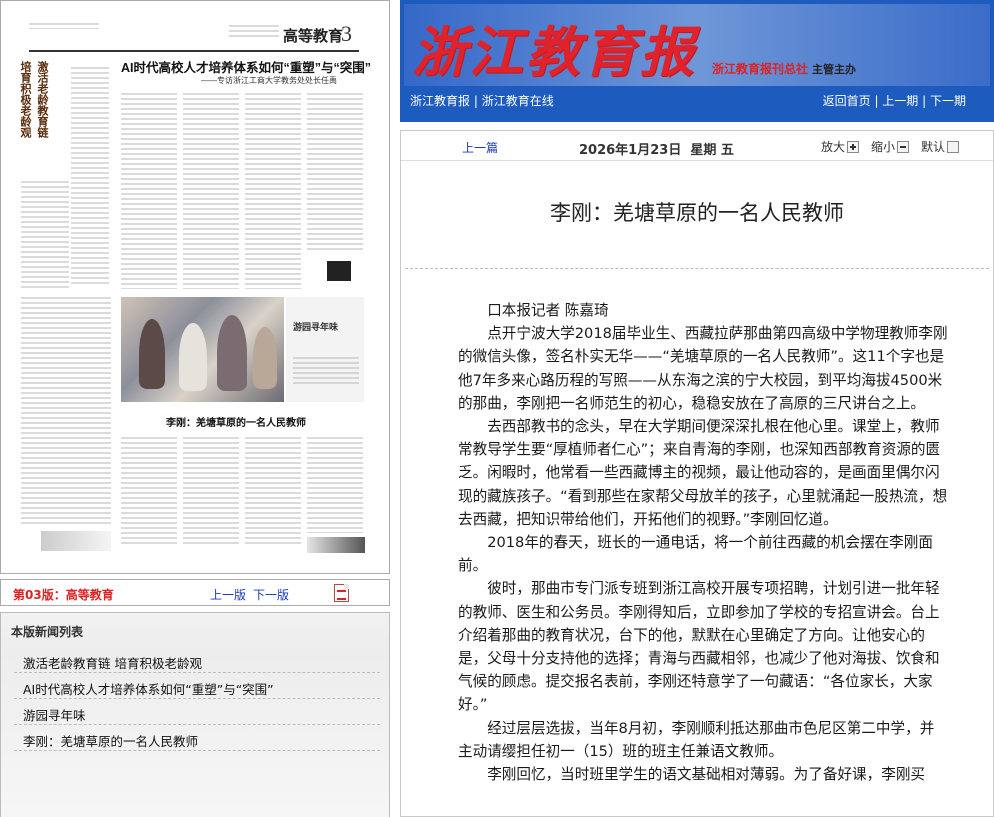 This screenshot has height=817, width=994. Describe the element at coordinates (706, 775) in the screenshot. I see `article-paragraph: 李刚回忆，当时班里学生的语文基础相对薄弱。为了备好课，李刚买` at that location.